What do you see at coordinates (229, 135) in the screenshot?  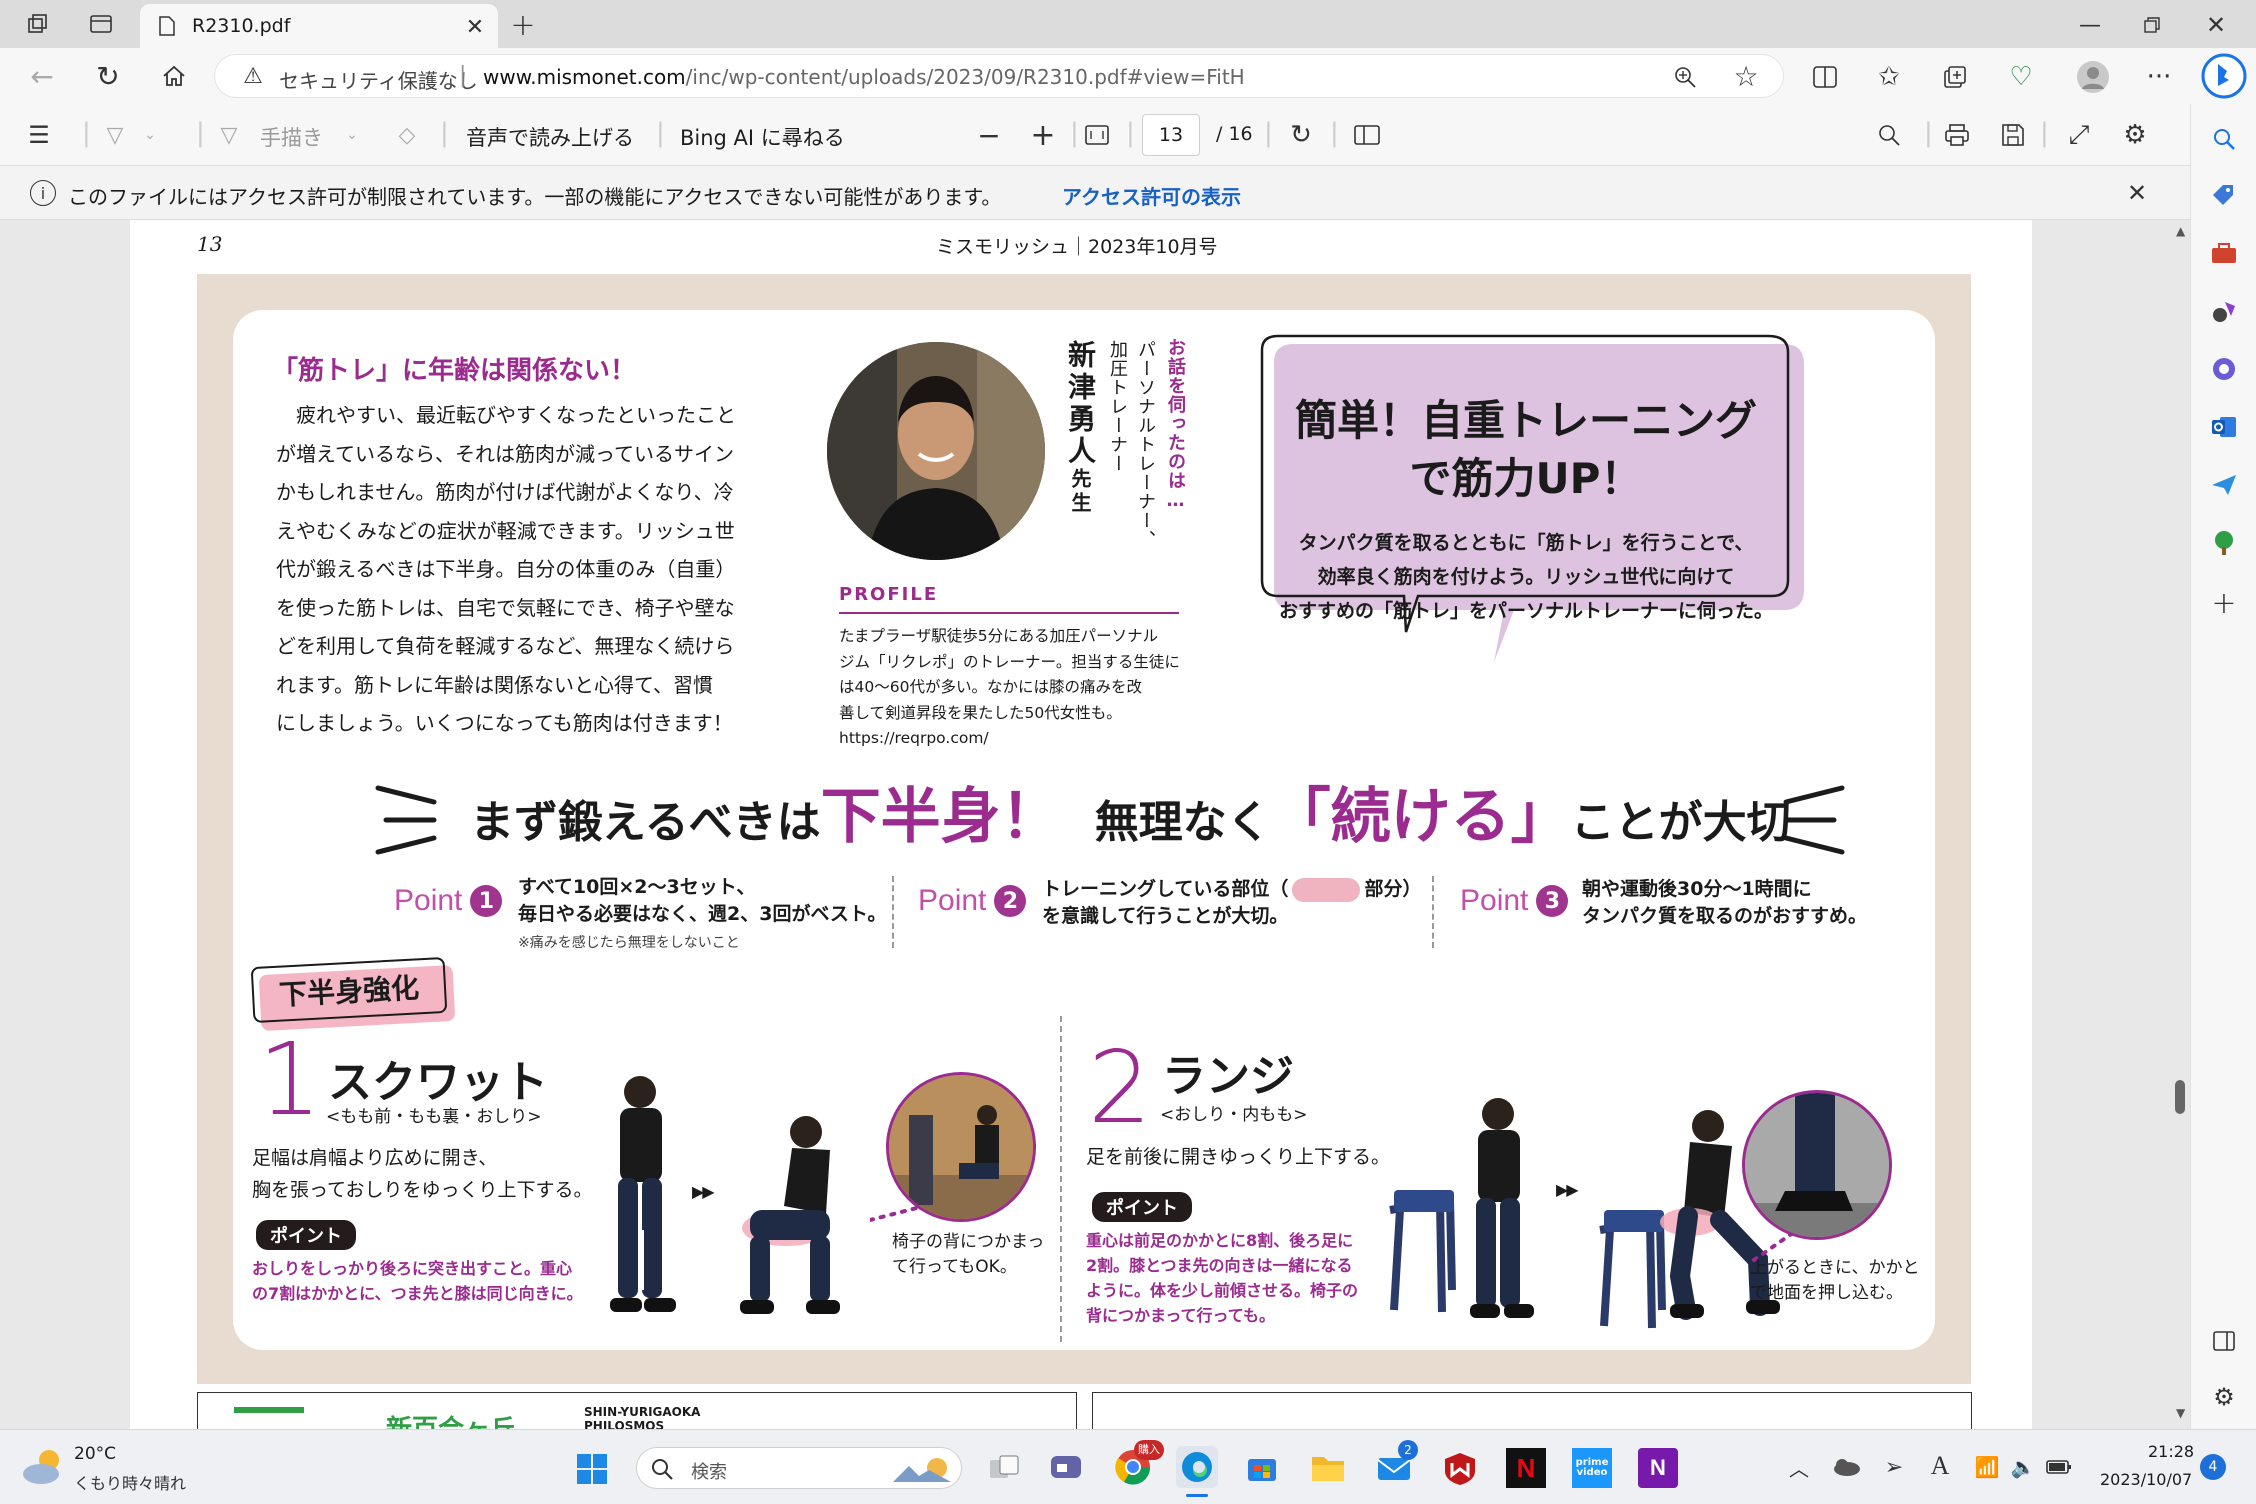 I see `draw-icon: ▽` at bounding box center [229, 135].